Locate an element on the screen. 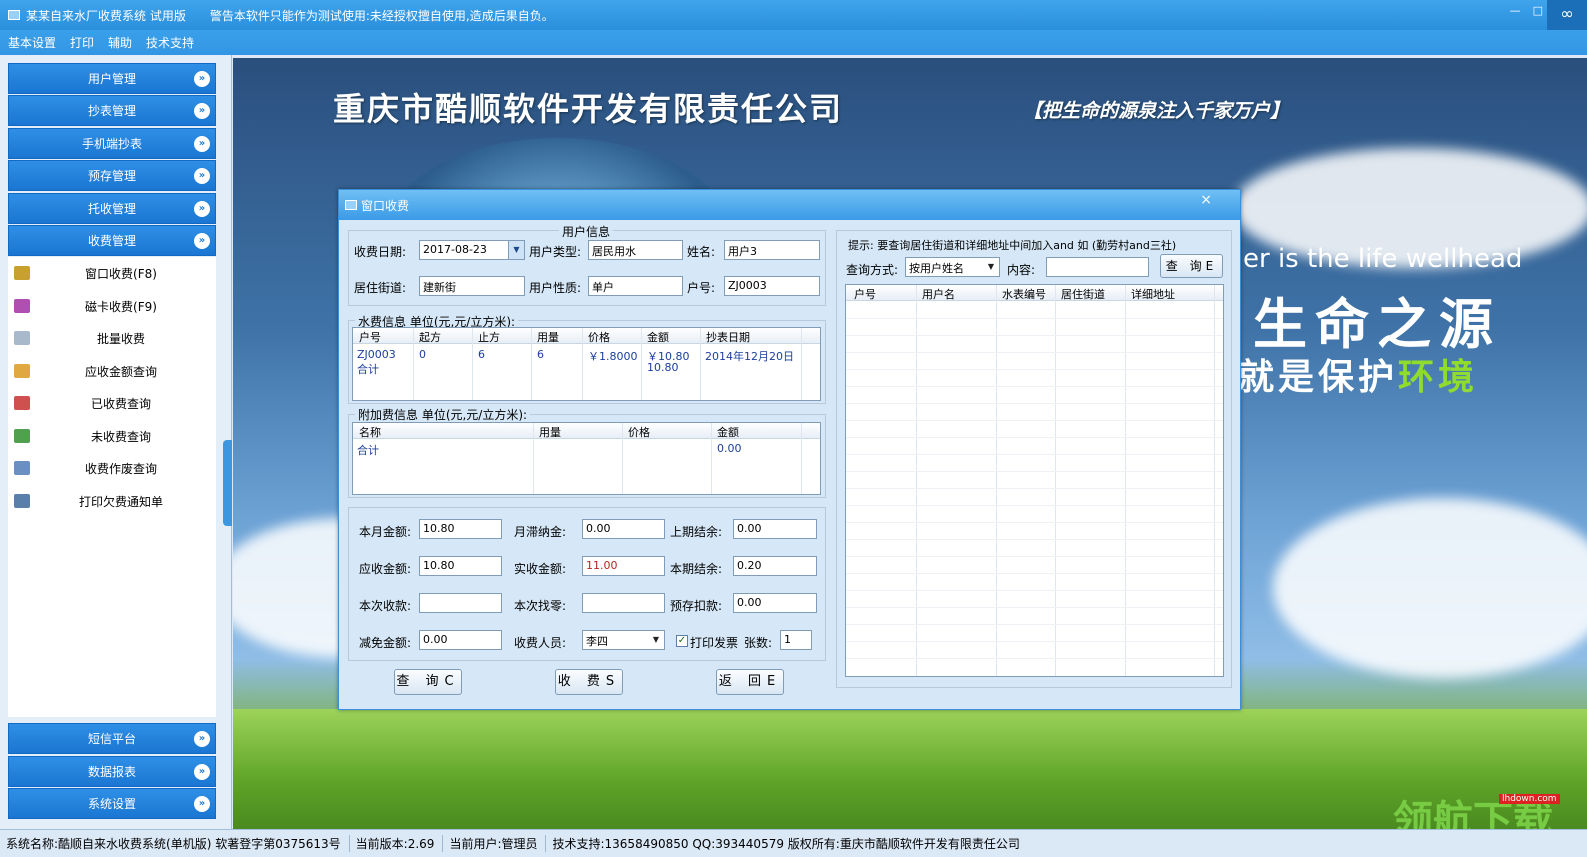 This screenshot has height=857, width=1587. account-field: ZJ0003 is located at coordinates (772, 286).